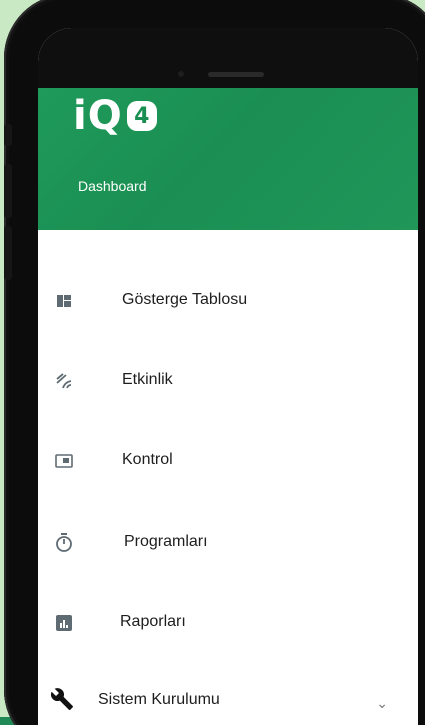 This screenshot has width=425, height=725. What do you see at coordinates (64, 381) in the screenshot?
I see `activity-icon` at bounding box center [64, 381].